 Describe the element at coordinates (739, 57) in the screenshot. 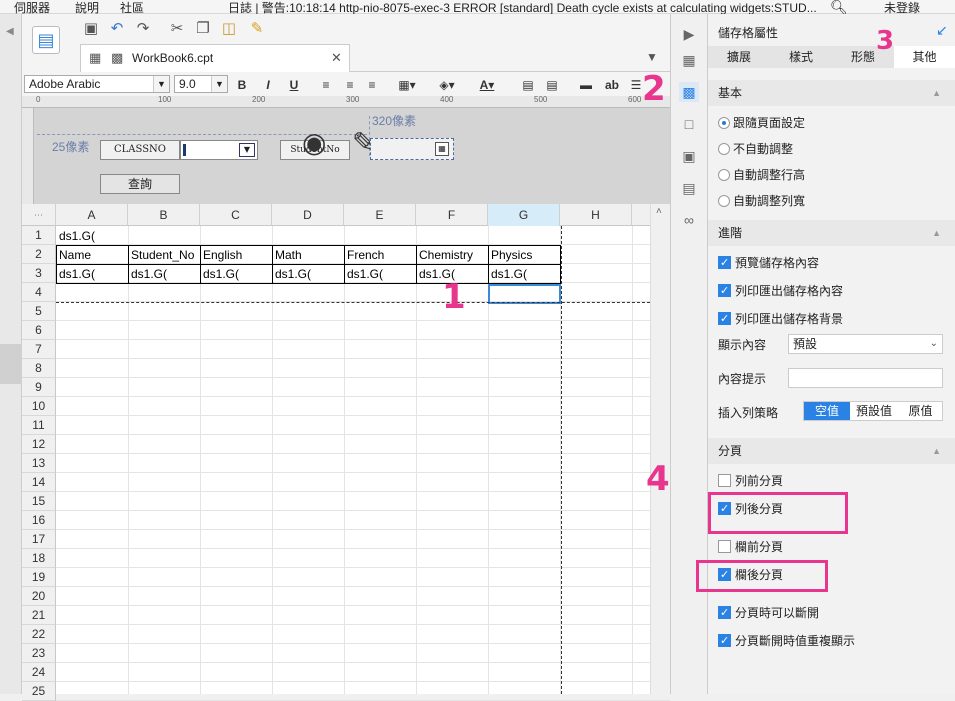

I see `tab-expand: 擴展` at that location.